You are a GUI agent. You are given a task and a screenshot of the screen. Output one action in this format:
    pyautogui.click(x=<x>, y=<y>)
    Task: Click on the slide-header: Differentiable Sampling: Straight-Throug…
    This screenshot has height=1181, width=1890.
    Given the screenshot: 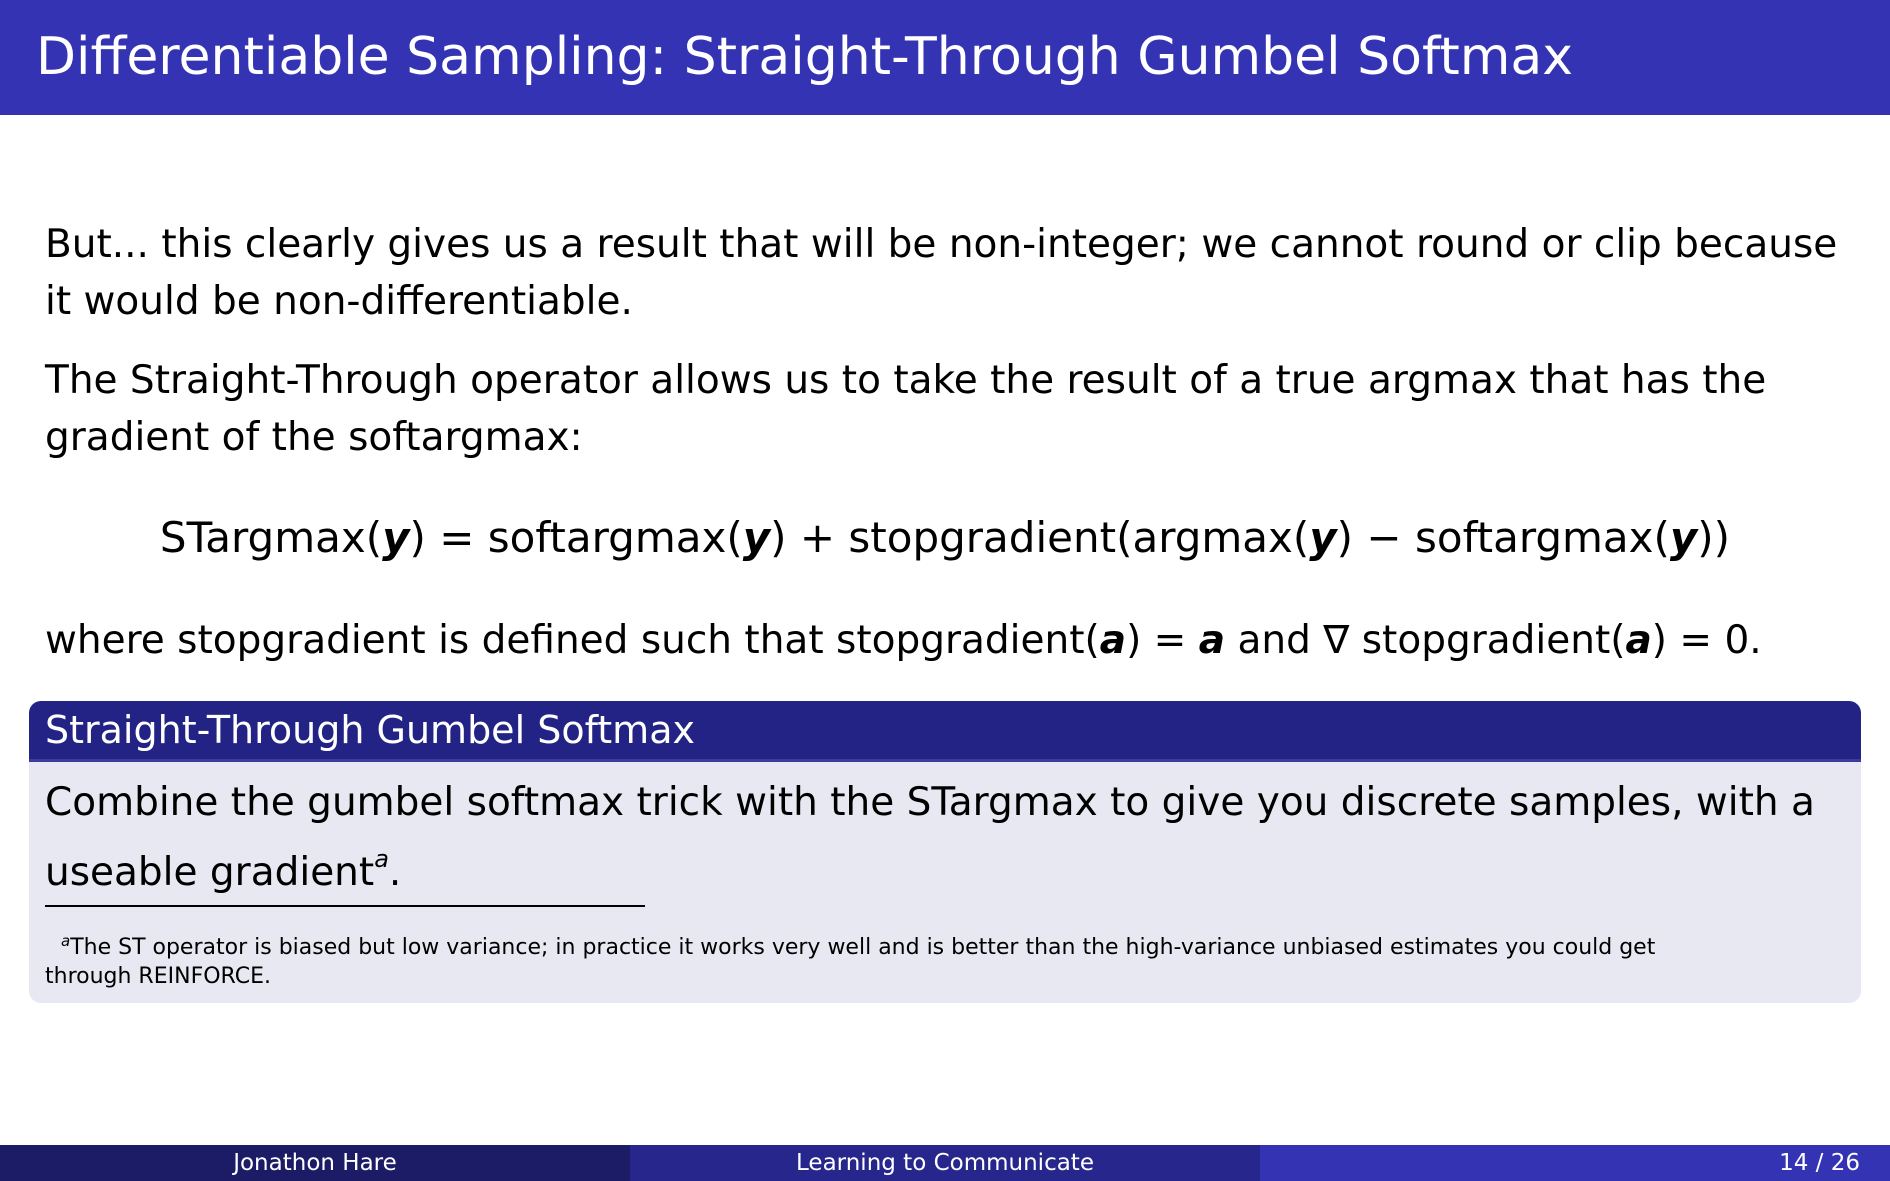 What is the action you would take?
    pyautogui.click(x=945, y=57)
    